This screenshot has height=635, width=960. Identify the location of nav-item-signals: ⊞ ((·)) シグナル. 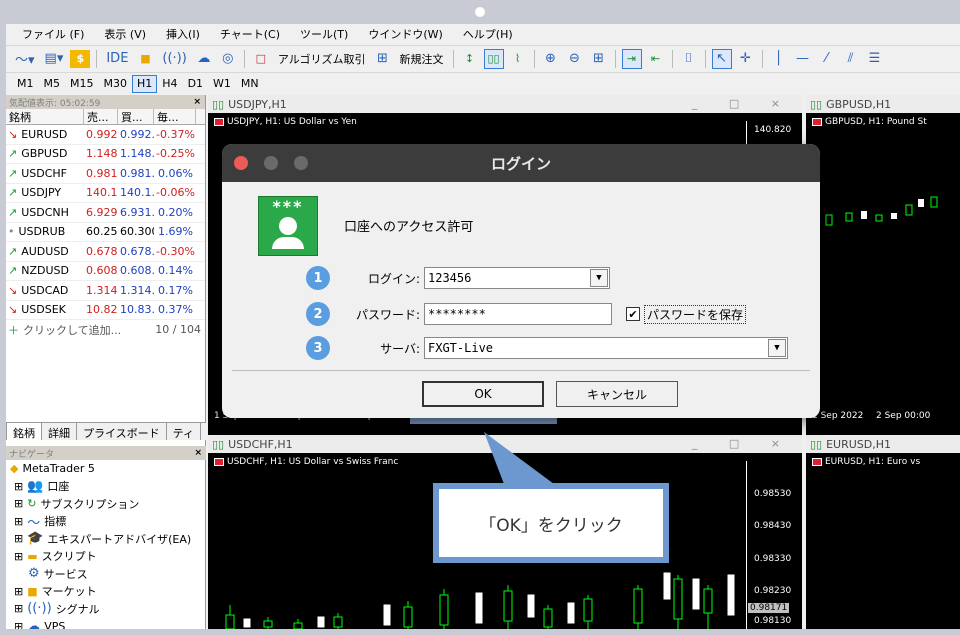
(106, 609).